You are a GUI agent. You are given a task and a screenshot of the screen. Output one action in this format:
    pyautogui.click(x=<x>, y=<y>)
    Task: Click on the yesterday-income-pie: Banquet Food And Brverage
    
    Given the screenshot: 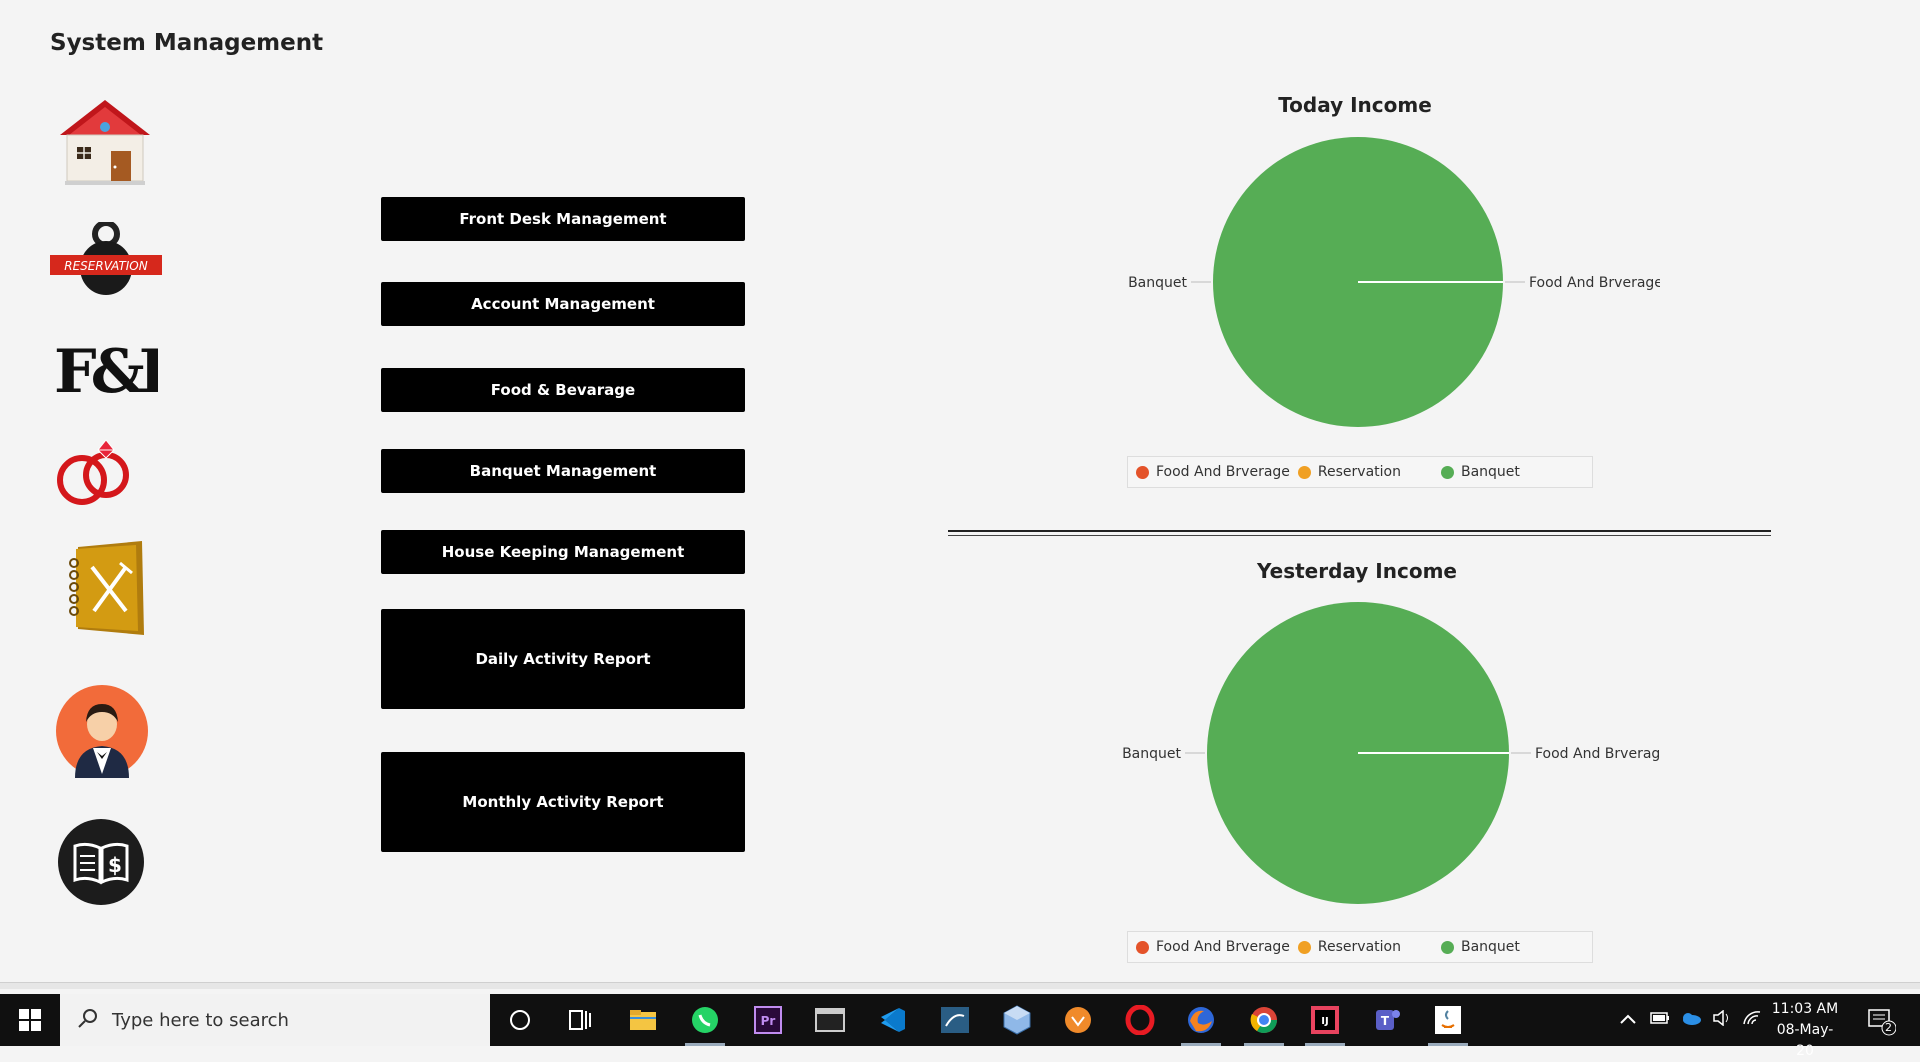 What is the action you would take?
    pyautogui.click(x=1391, y=753)
    